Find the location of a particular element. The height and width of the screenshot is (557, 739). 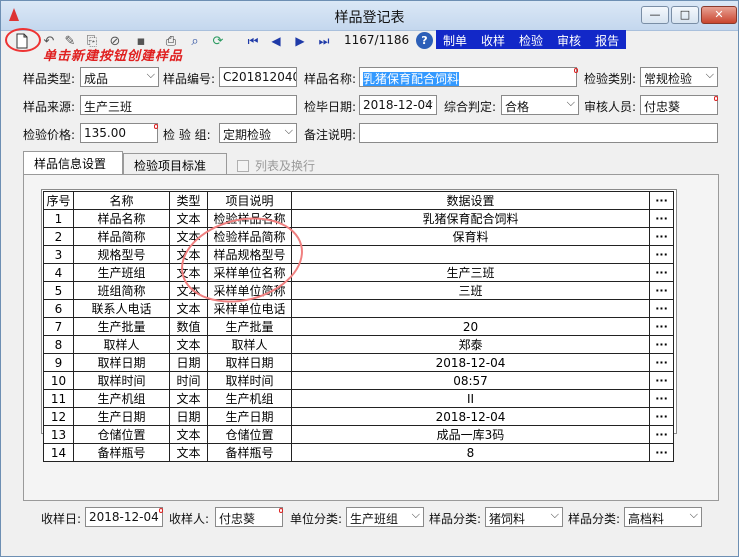

cell-no: 9 is located at coordinates (58, 362).